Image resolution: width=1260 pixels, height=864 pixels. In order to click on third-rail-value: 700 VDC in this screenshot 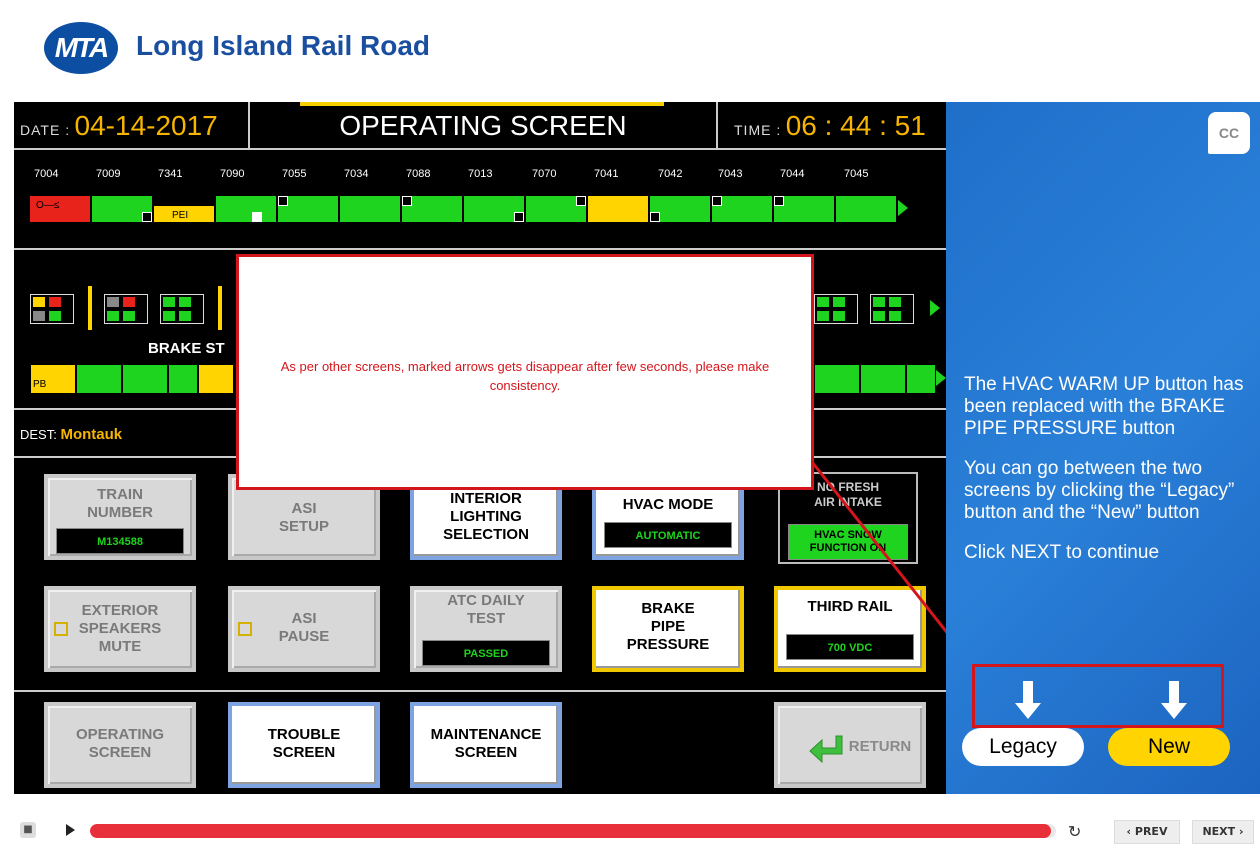, I will do `click(850, 647)`.